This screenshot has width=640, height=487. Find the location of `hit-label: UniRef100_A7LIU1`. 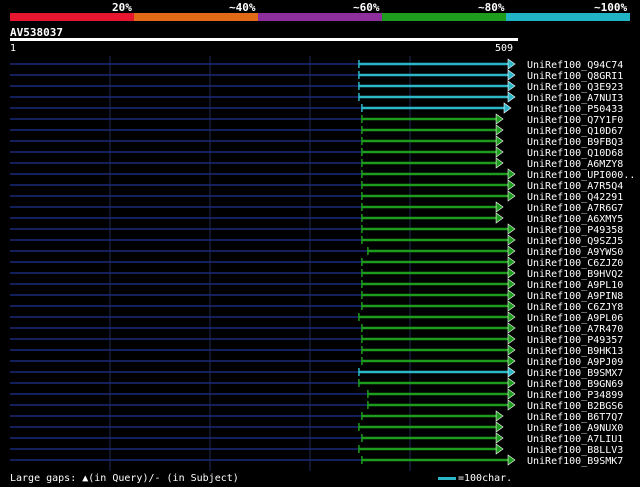

hit-label: UniRef100_A7LIU1 is located at coordinates (575, 439).